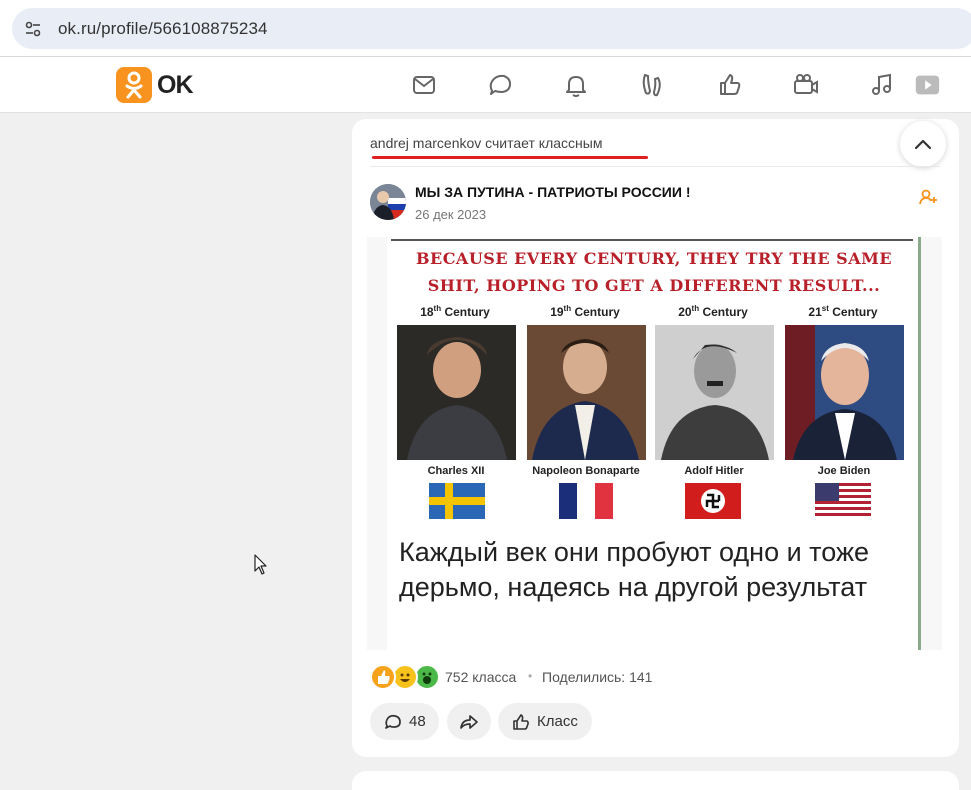 This screenshot has width=971, height=790. What do you see at coordinates (33, 29) in the screenshot?
I see `tune-icon` at bounding box center [33, 29].